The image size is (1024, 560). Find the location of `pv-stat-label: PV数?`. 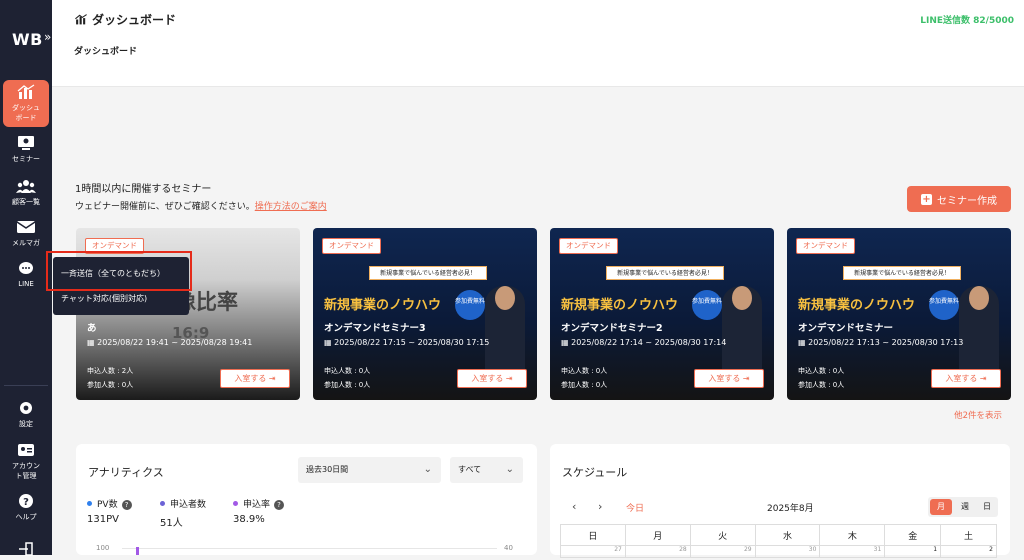

pv-stat-label: PV数? is located at coordinates (109, 503).